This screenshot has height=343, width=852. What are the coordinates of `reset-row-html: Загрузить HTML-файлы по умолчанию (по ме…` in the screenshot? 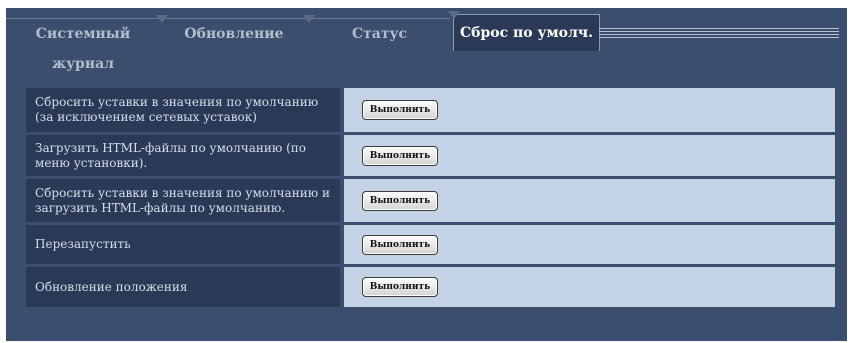 It's located at (430, 155).